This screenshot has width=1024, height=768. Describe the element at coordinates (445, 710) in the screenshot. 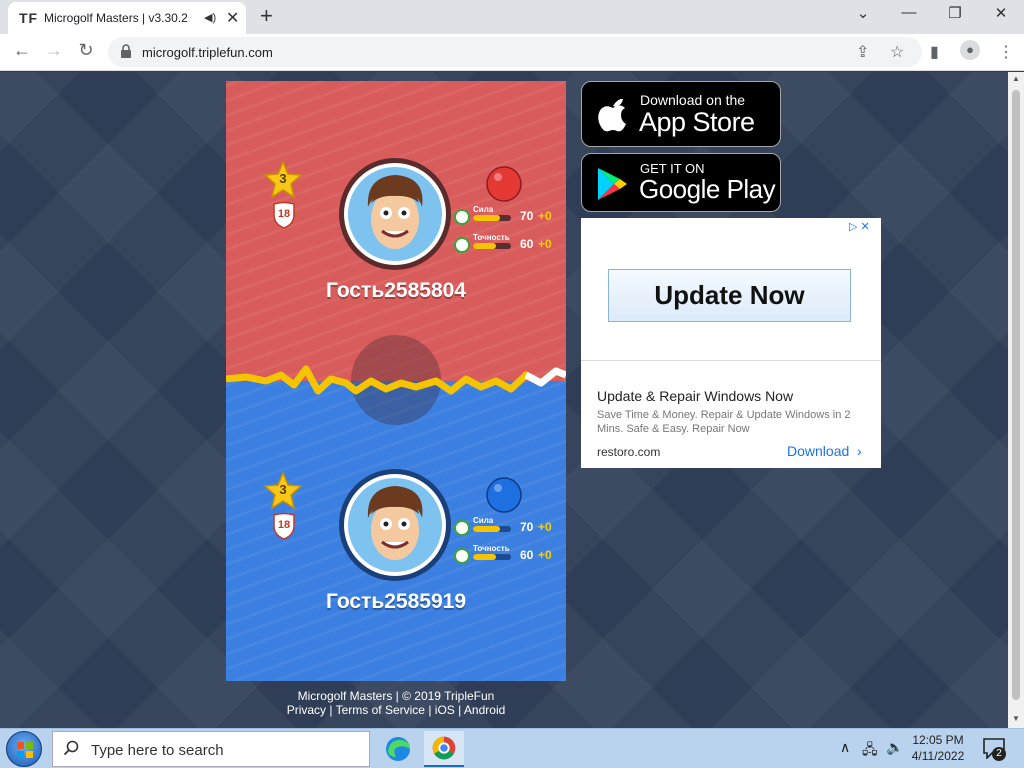

I see `ios-link: iOS` at that location.